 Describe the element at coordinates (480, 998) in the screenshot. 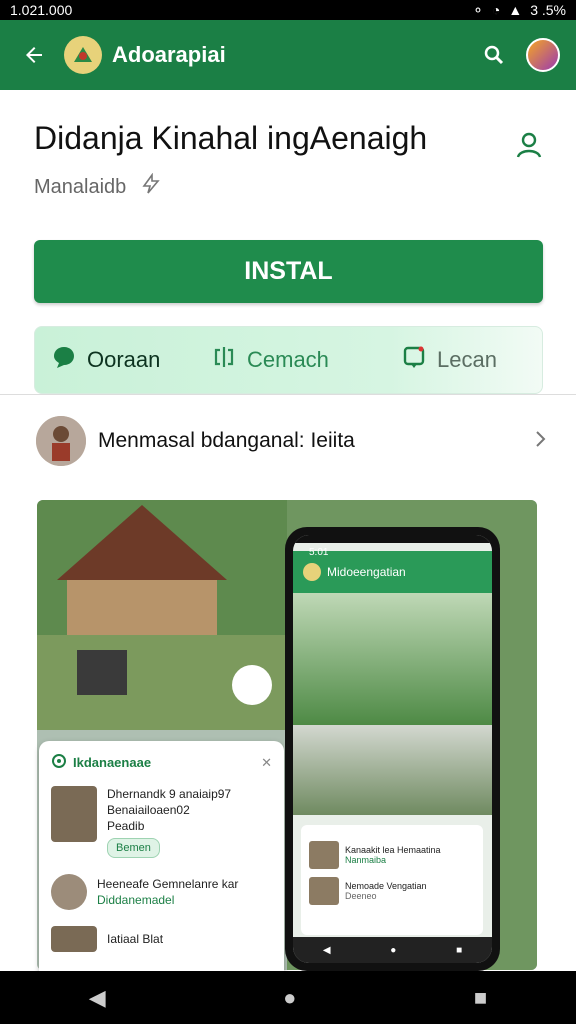

I see `nav-recents-icon: ■` at that location.